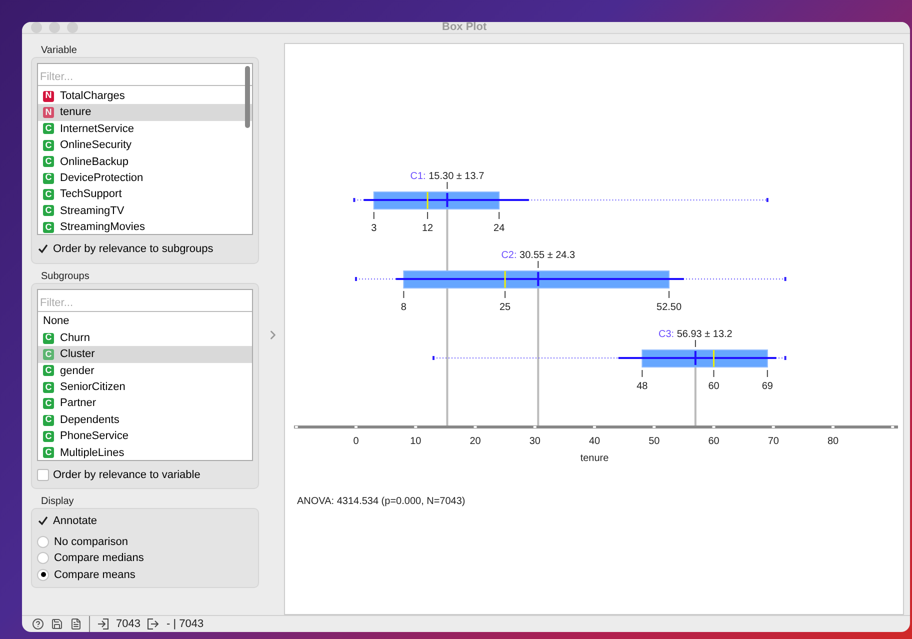  I want to click on quartile-label: 48, so click(642, 386).